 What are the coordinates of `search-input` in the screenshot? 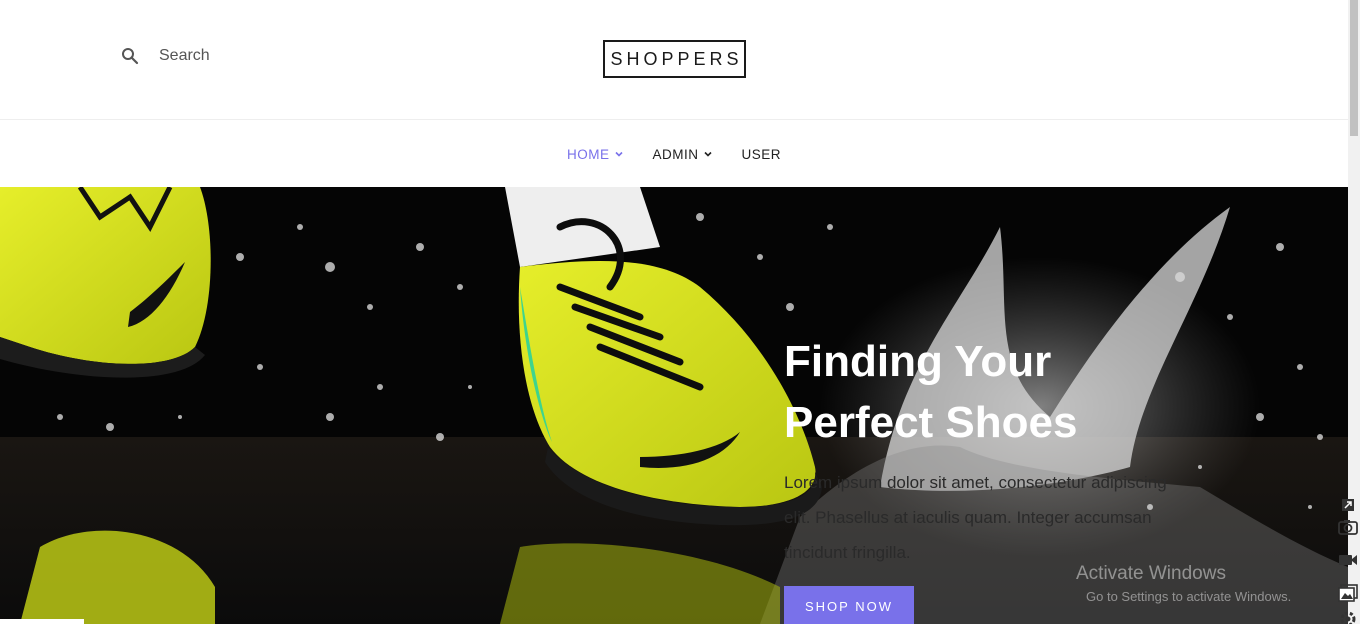 It's located at (249, 56).